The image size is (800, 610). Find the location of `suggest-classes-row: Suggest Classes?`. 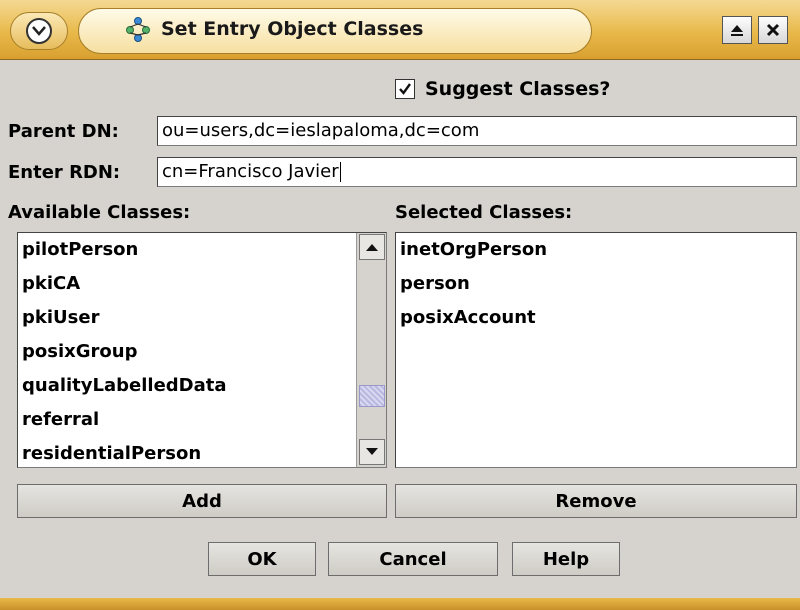

suggest-classes-row: Suggest Classes? is located at coordinates (502, 89).